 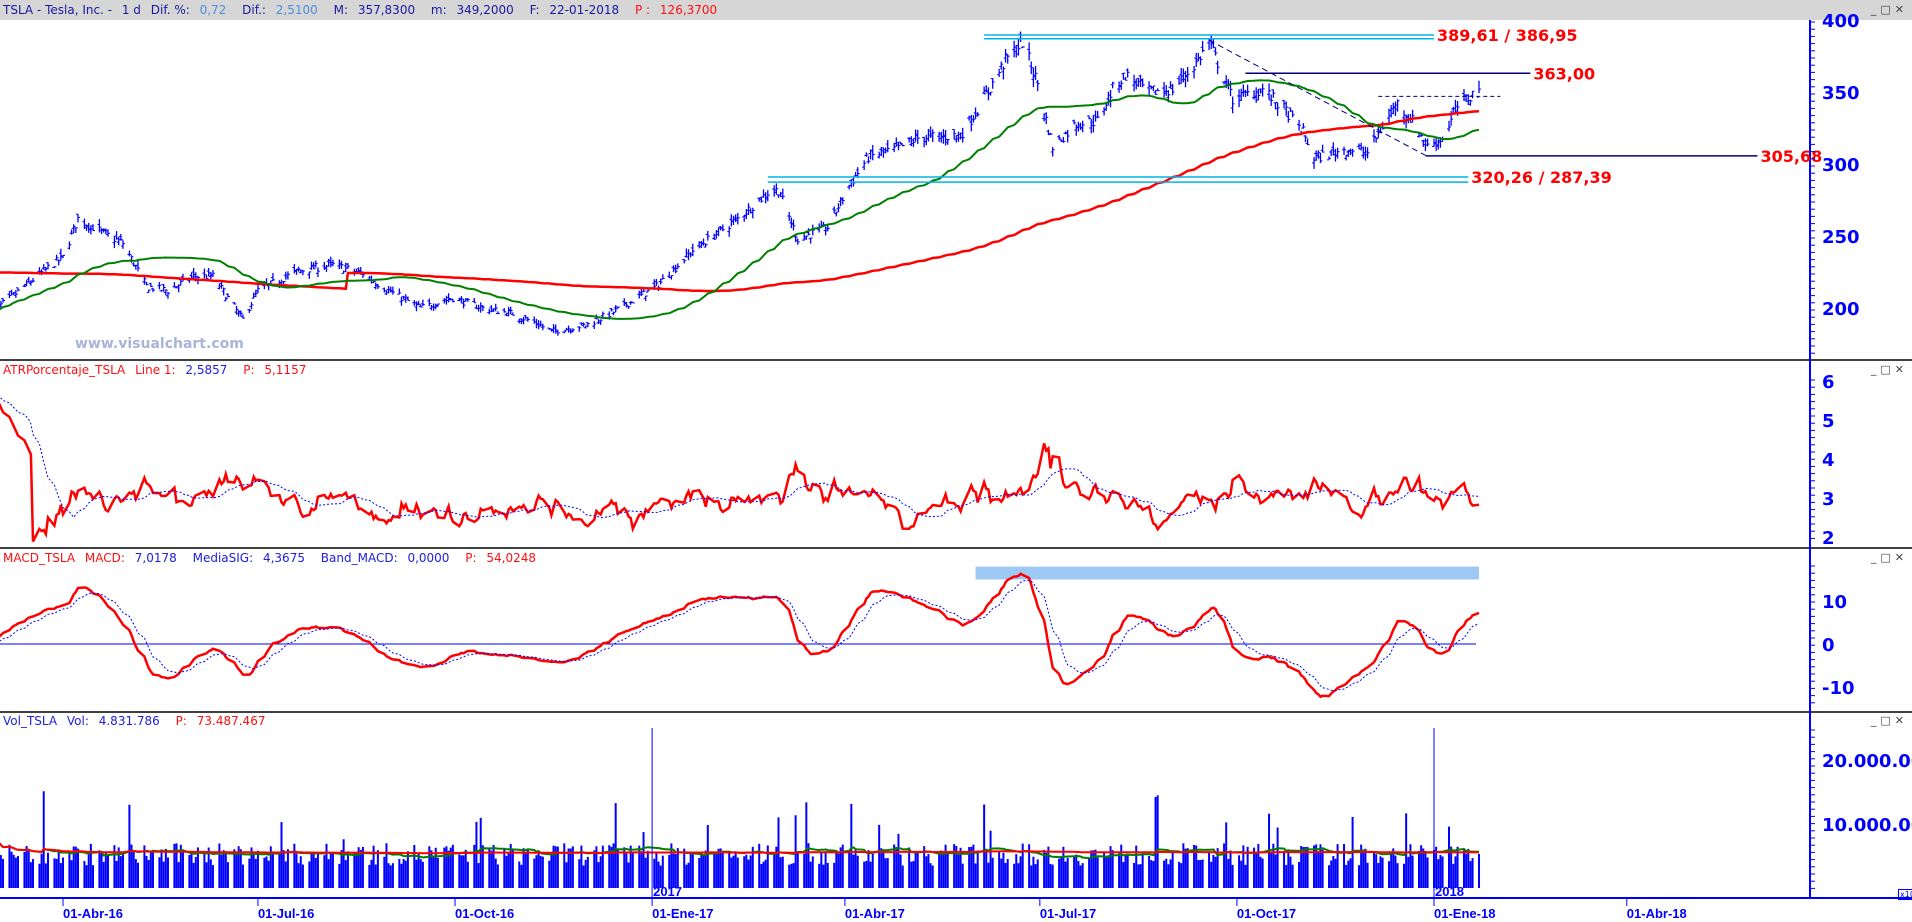 What do you see at coordinates (93, 913) in the screenshot?
I see `x-tick-label: 01-Abr-16` at bounding box center [93, 913].